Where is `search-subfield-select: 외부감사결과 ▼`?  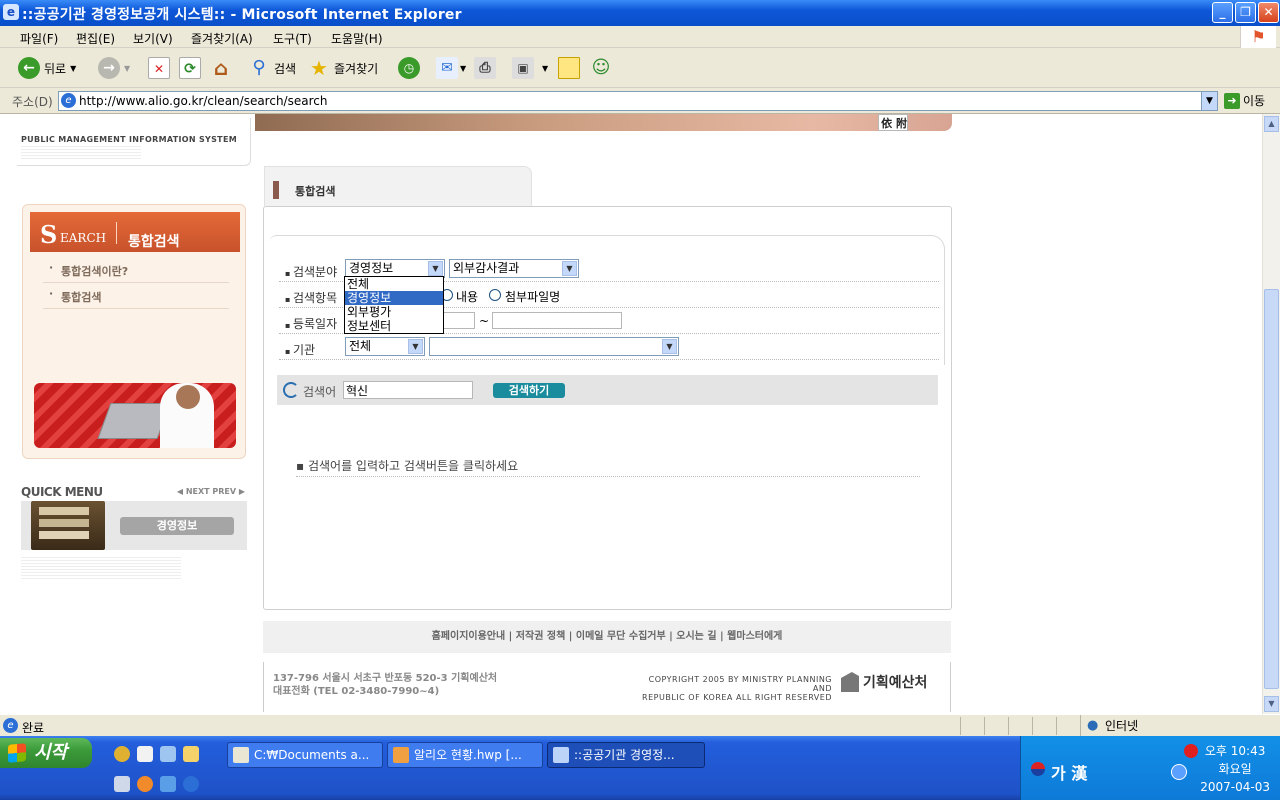
search-subfield-select: 외부감사결과 ▼ is located at coordinates (514, 268).